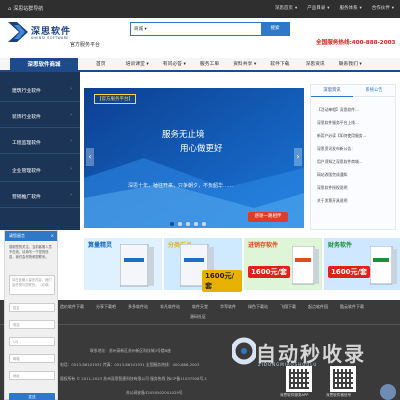  I want to click on product-strip: 算量精灵 分类汇总 1600元/套 进销存软件 1600元/套 财务软件, so click(230, 266).